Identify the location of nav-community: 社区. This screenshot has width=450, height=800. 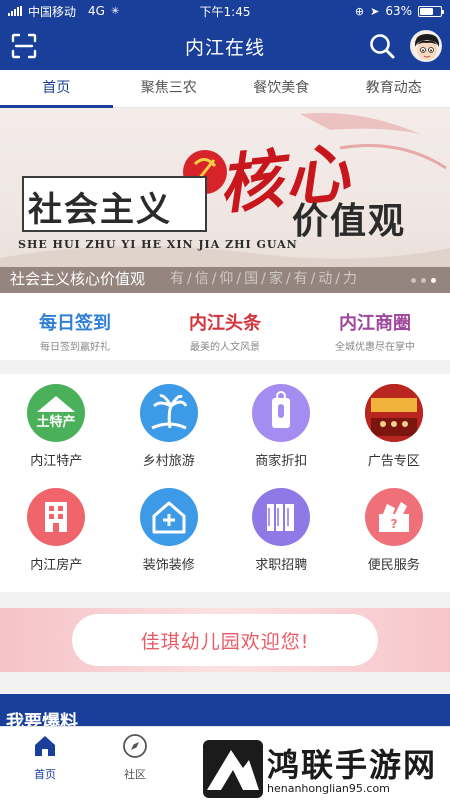
(135, 757).